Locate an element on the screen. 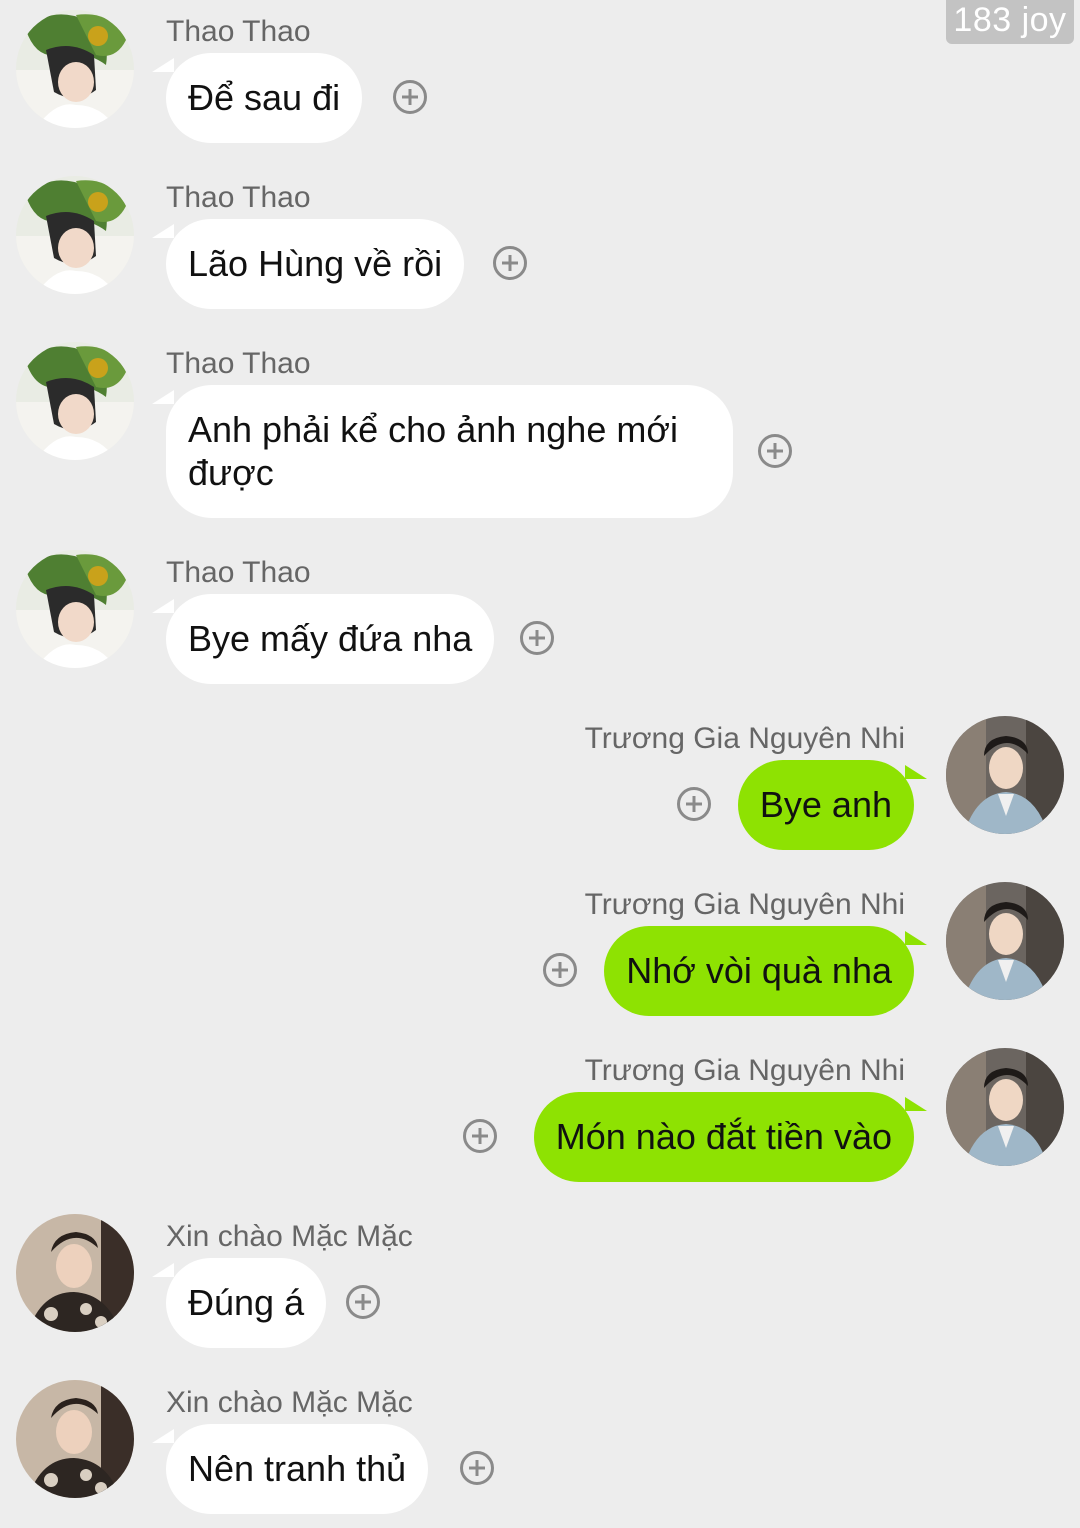 The image size is (1080, 1528). message-bubble: Để sau đi is located at coordinates (264, 98).